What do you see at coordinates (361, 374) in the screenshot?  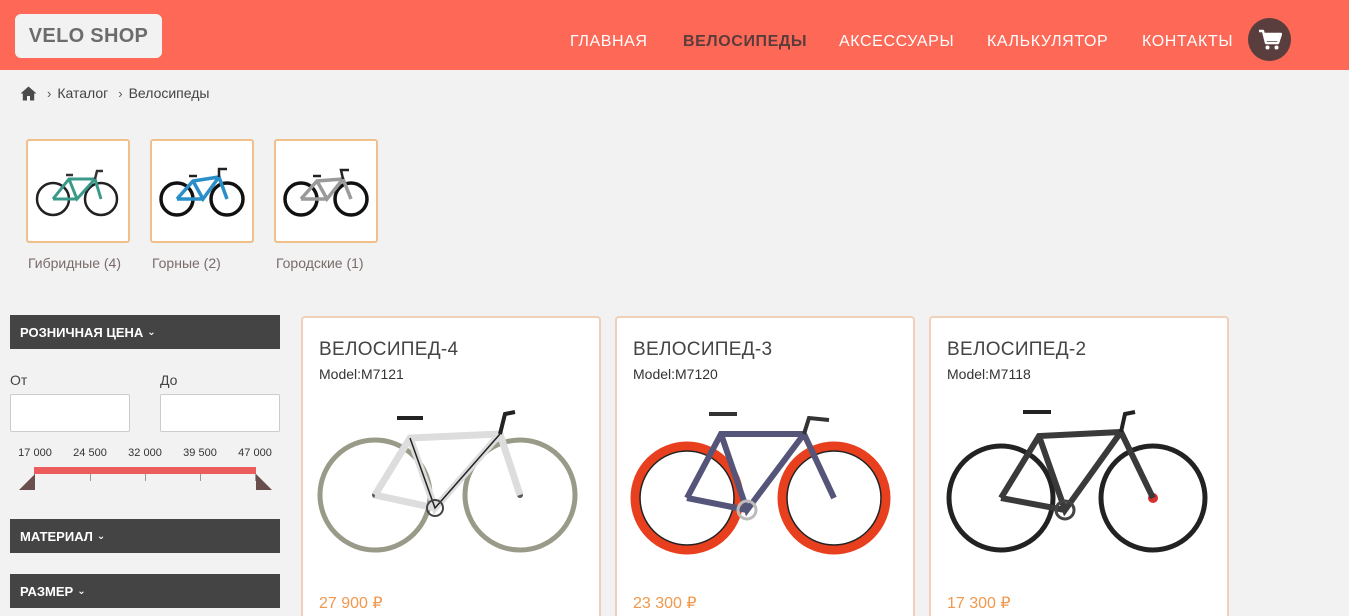 I see `product-model: Model:M7121` at bounding box center [361, 374].